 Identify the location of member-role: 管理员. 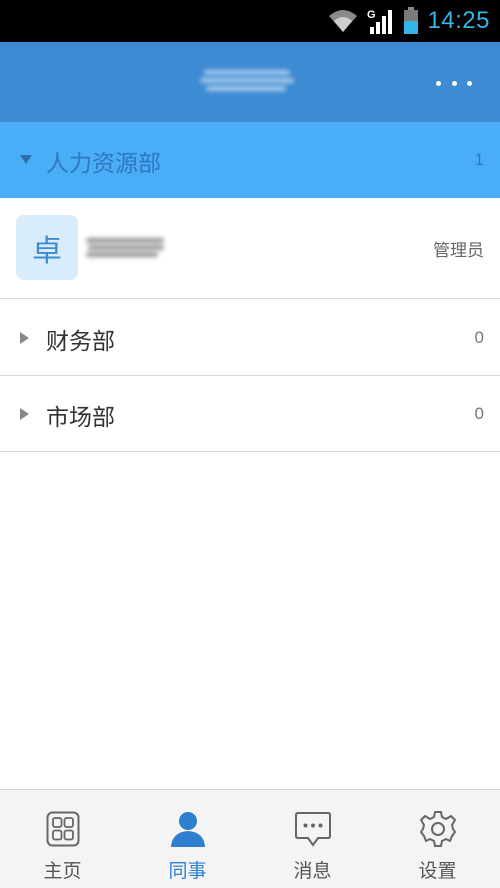
(458, 251).